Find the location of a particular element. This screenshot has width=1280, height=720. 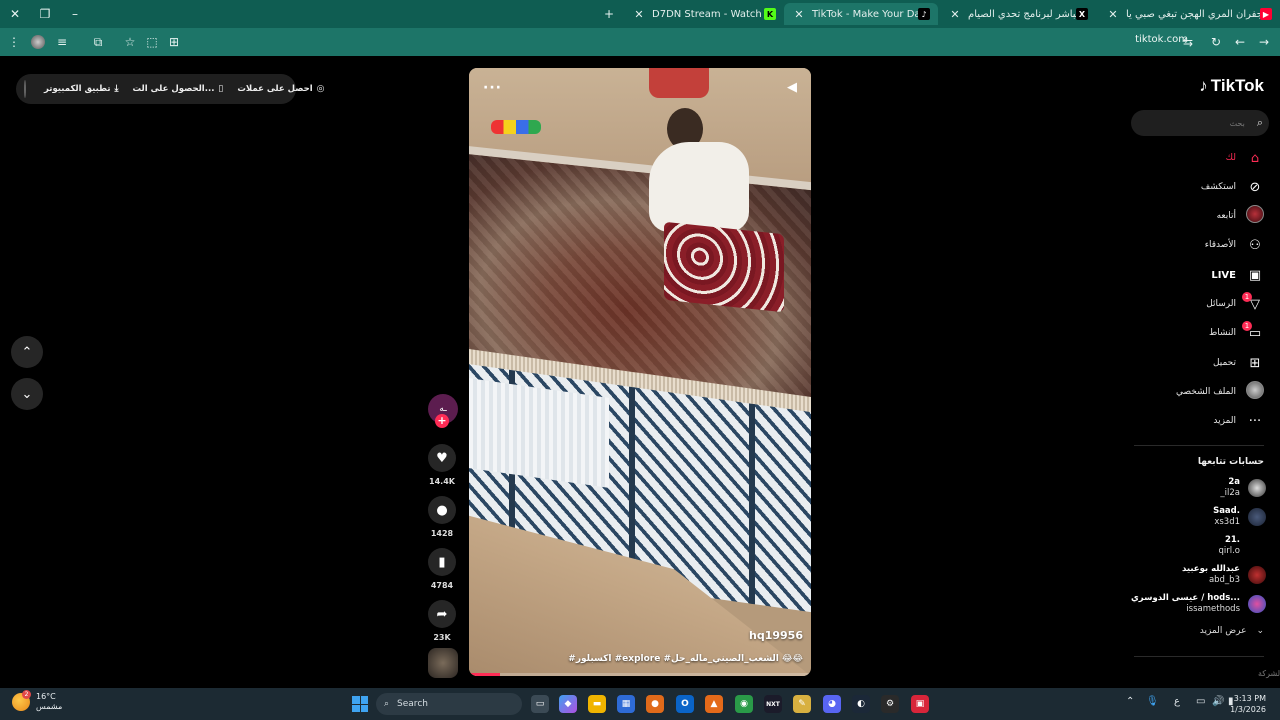

comment-button: ● 1428 is located at coordinates (442, 517).